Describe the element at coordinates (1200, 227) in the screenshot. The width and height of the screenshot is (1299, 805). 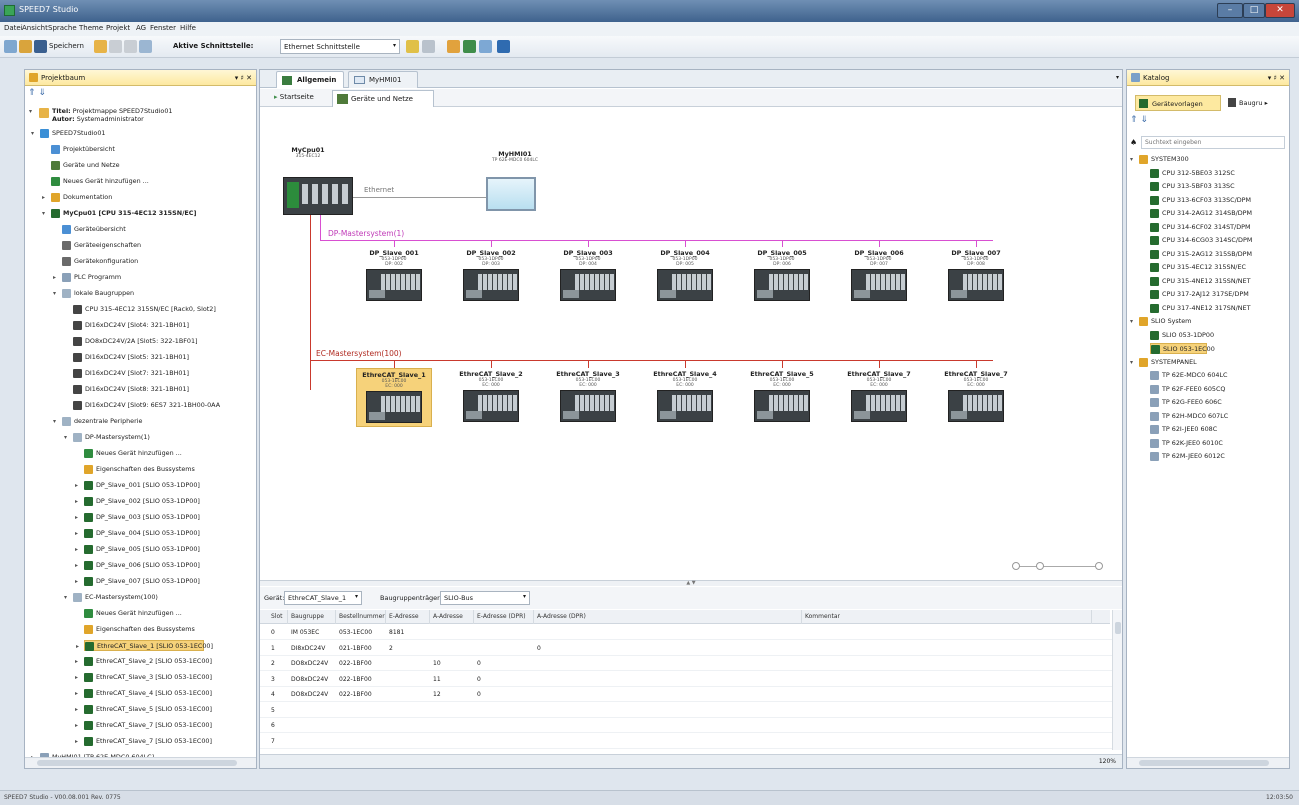
I see `catalog-item: CPU 314-6CF02 314ST/DPM` at that location.